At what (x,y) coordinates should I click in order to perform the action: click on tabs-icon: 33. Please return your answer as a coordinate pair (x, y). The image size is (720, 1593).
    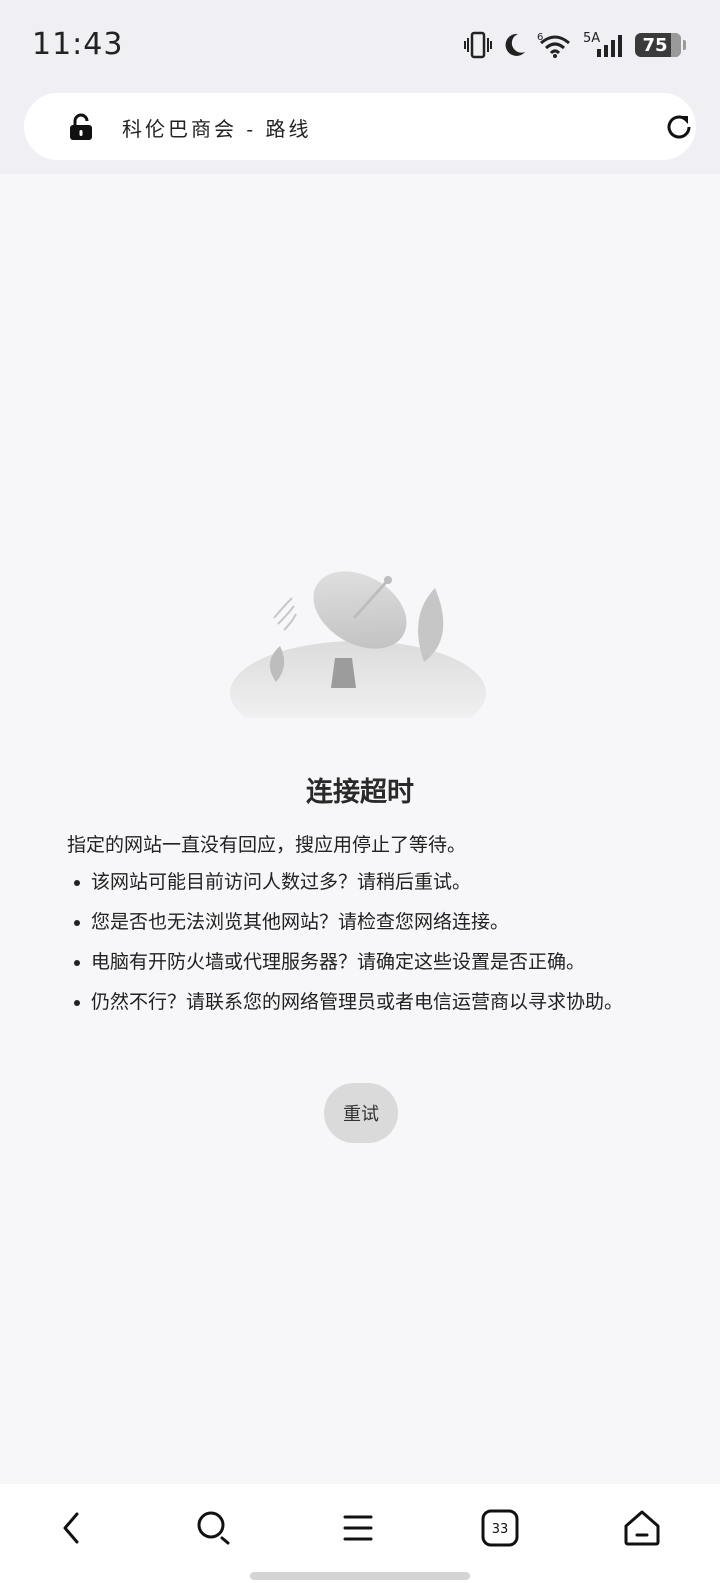
    Looking at the image, I should click on (500, 1528).